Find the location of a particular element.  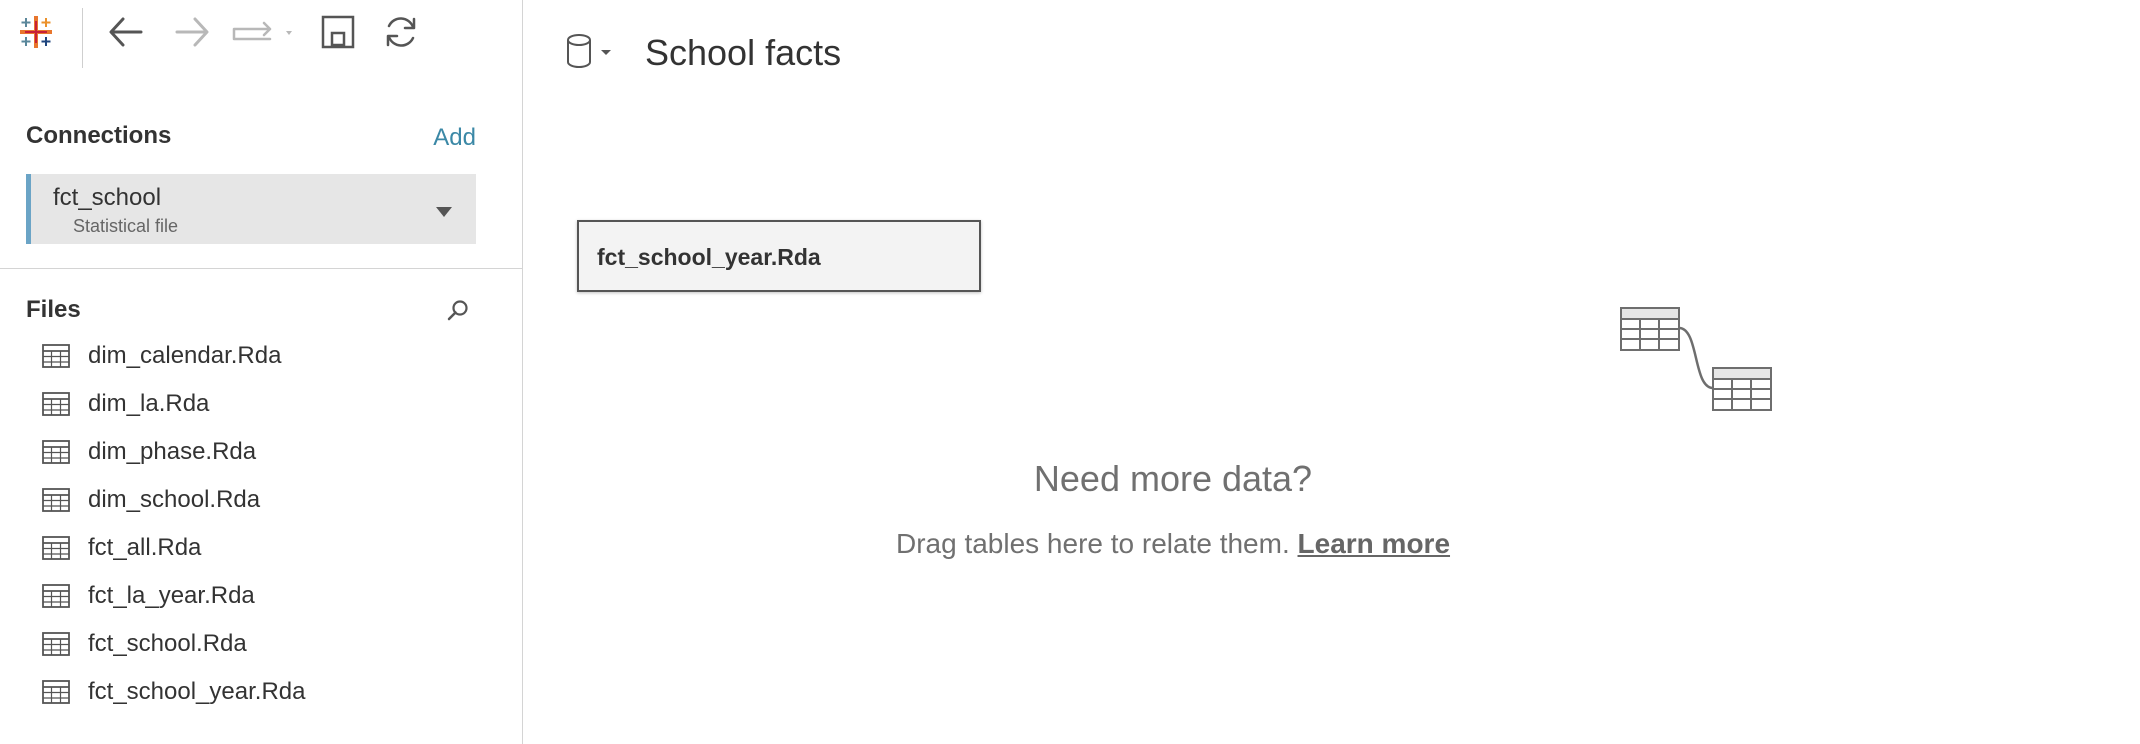

save-button is located at coordinates (338, 32).